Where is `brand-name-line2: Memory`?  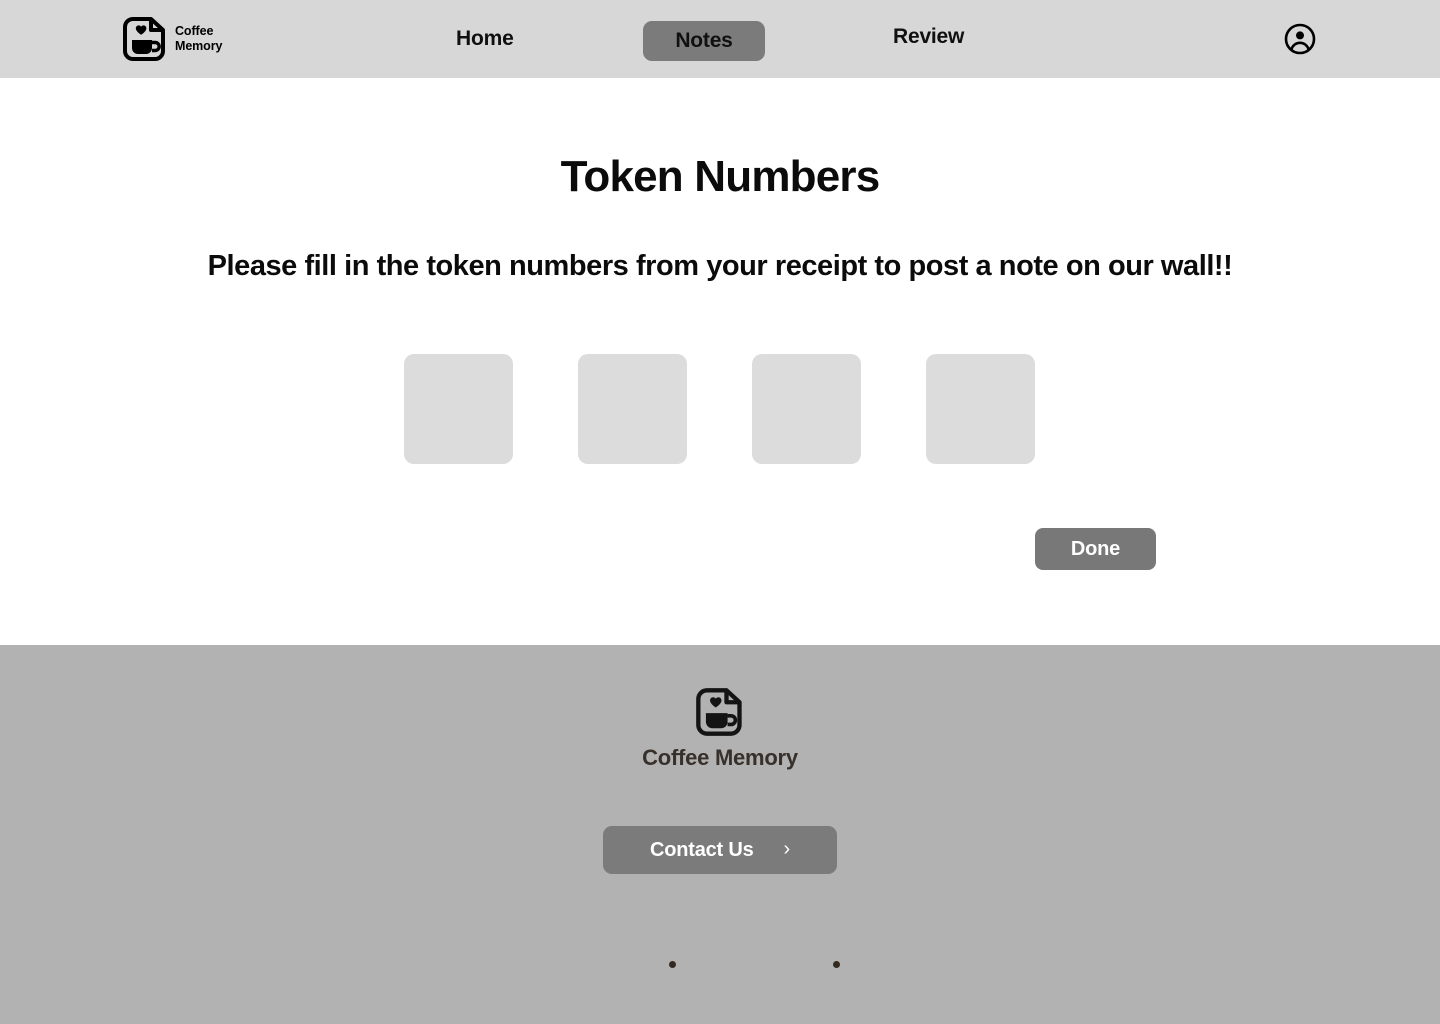 brand-name-line2: Memory is located at coordinates (199, 46).